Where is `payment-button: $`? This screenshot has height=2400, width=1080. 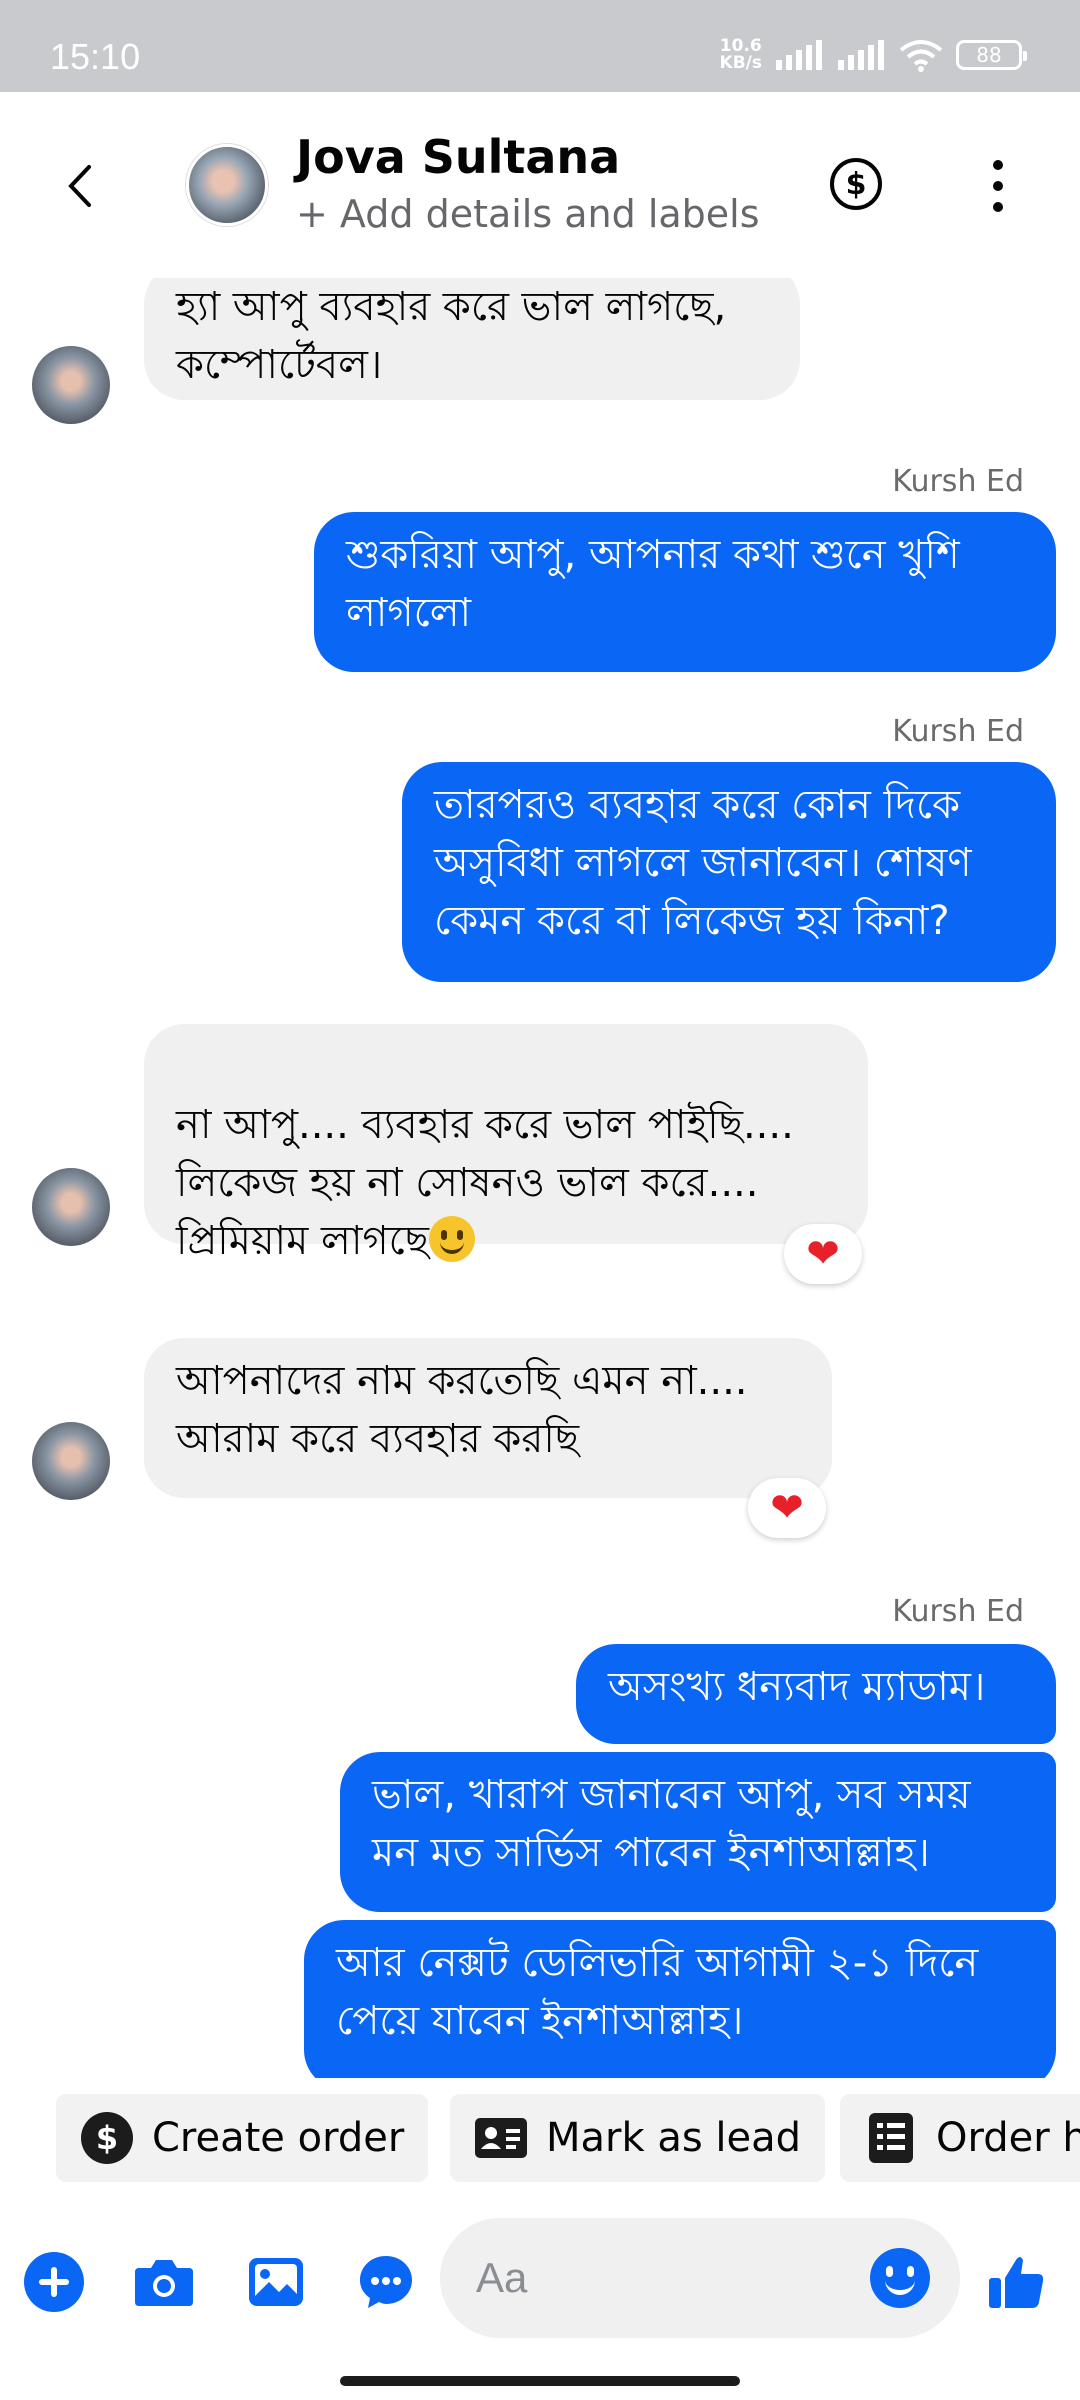 payment-button: $ is located at coordinates (856, 184).